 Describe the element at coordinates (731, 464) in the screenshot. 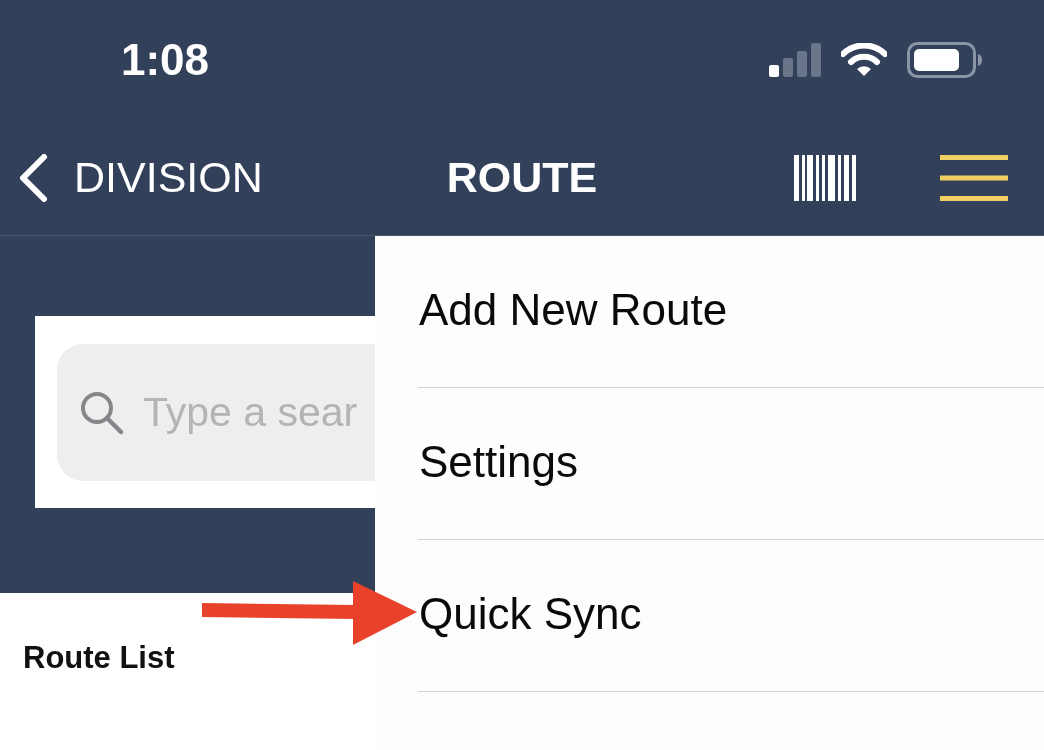

I see `menu-item: Settings` at that location.